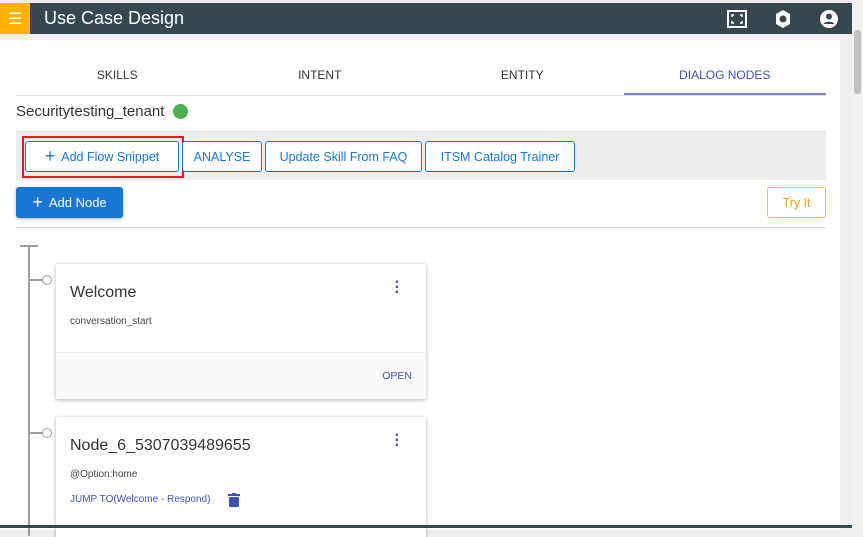  I want to click on tab-dialog-nodes: DIALOG NODES, so click(724, 77).